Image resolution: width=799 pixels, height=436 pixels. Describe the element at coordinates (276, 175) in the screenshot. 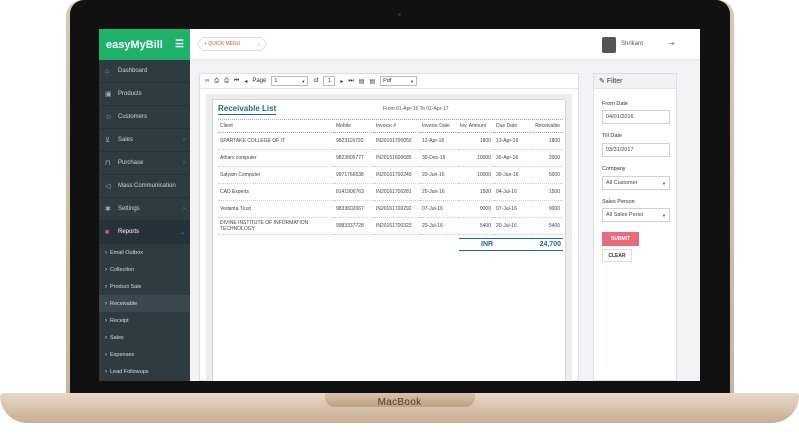

I see `cell-client: Satyam Computer` at that location.